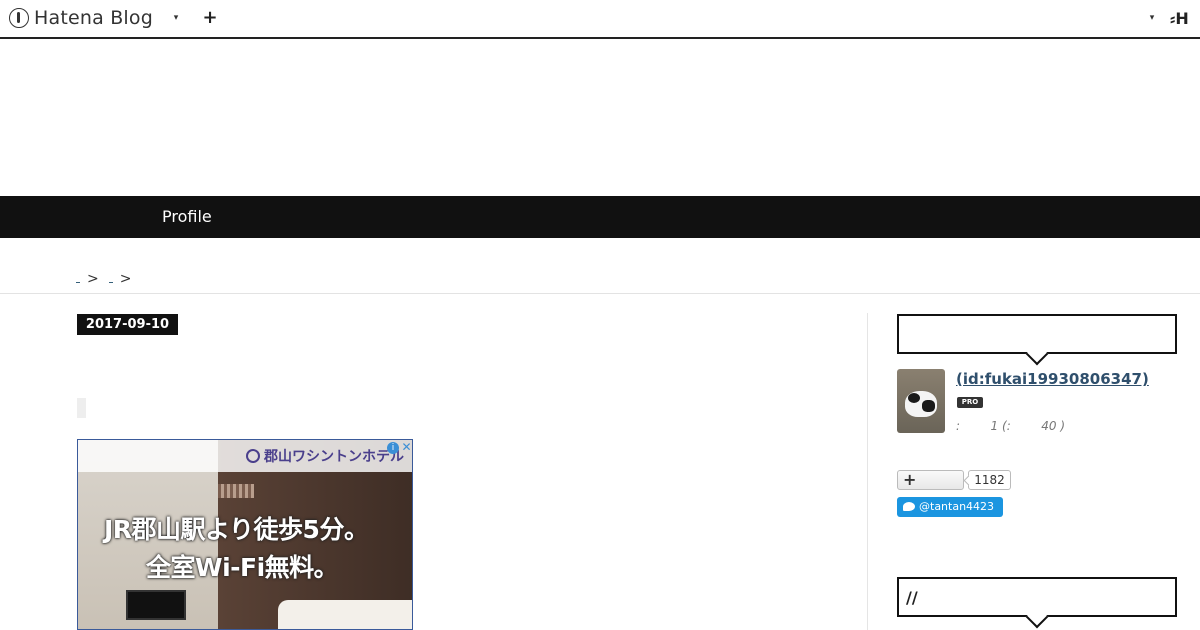 This screenshot has height=630, width=1200. I want to click on hotel-logo-icon, so click(253, 456).